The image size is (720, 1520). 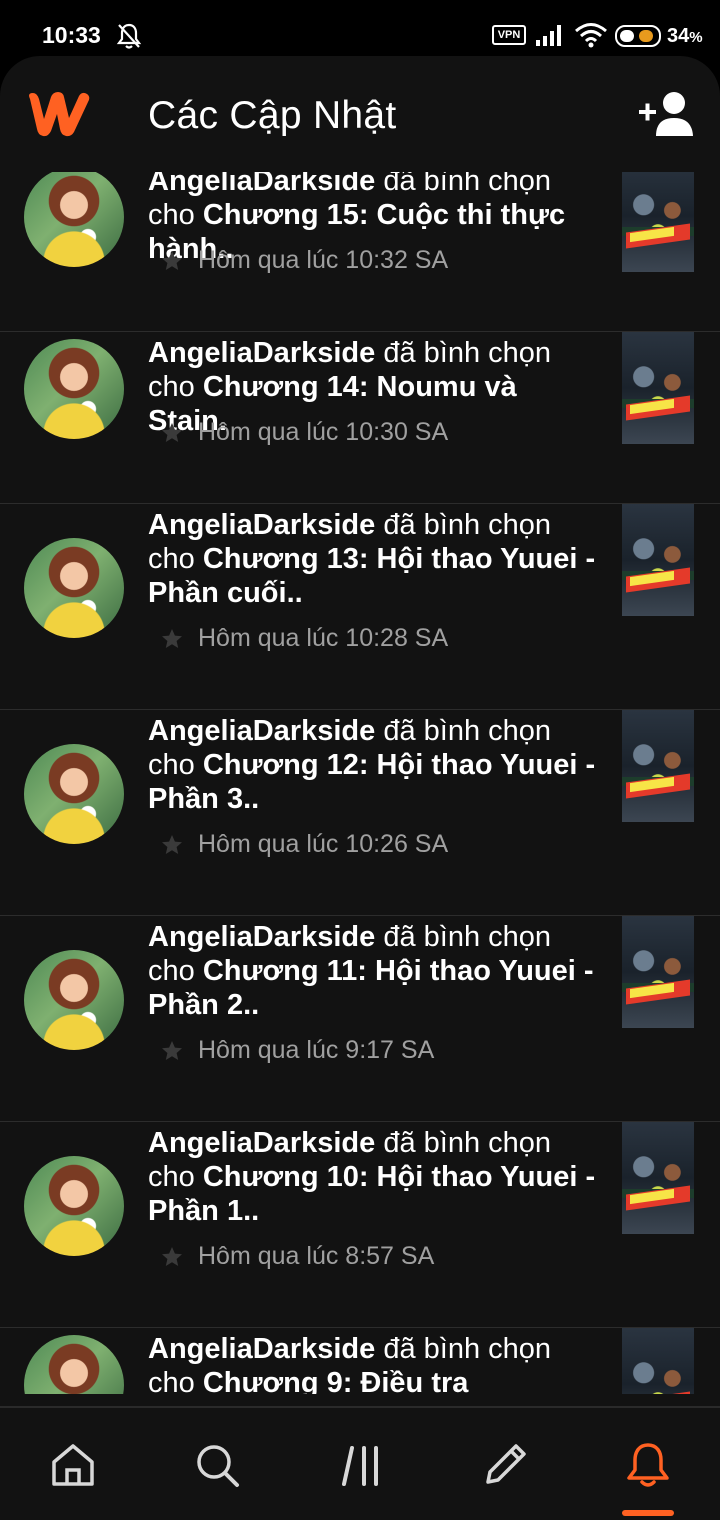 I want to click on notification-meta: Hôm qua lúc 10:28 SA, so click(x=304, y=638).